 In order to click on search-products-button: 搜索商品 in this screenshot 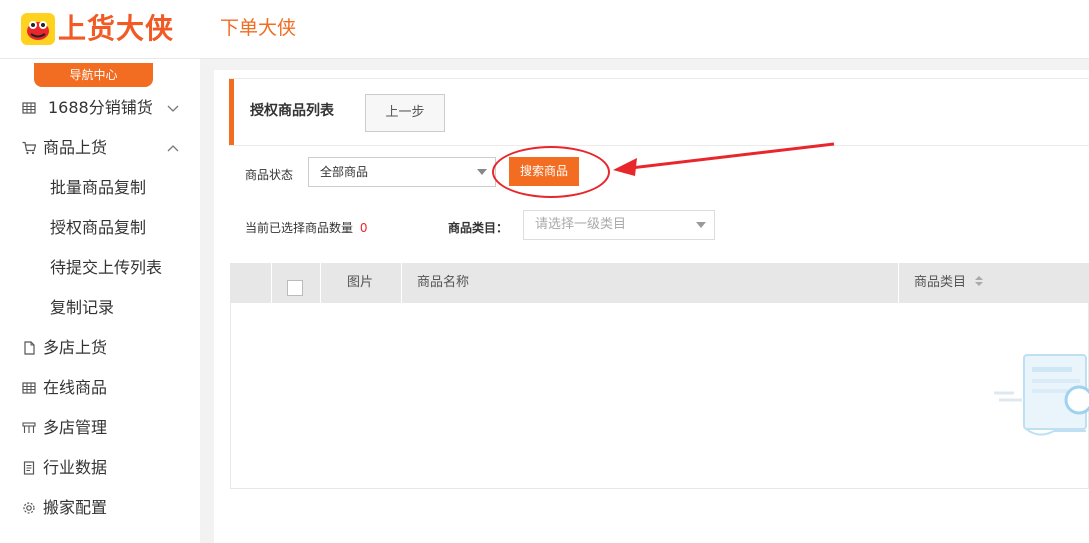, I will do `click(544, 171)`.